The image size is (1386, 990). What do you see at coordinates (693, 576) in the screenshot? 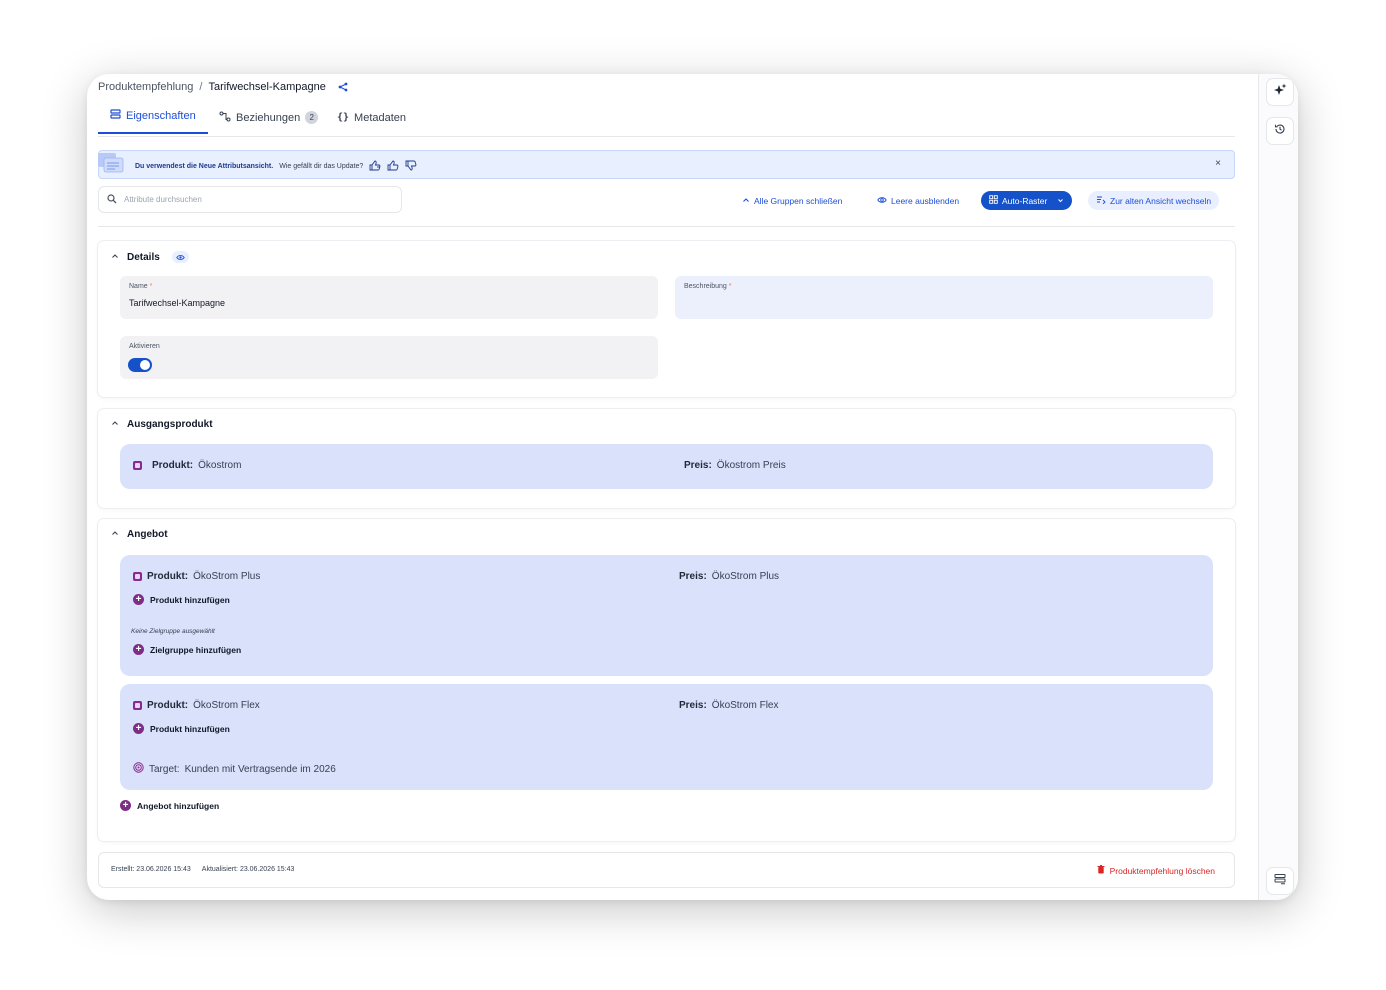
I see `price-key: Preis:` at bounding box center [693, 576].